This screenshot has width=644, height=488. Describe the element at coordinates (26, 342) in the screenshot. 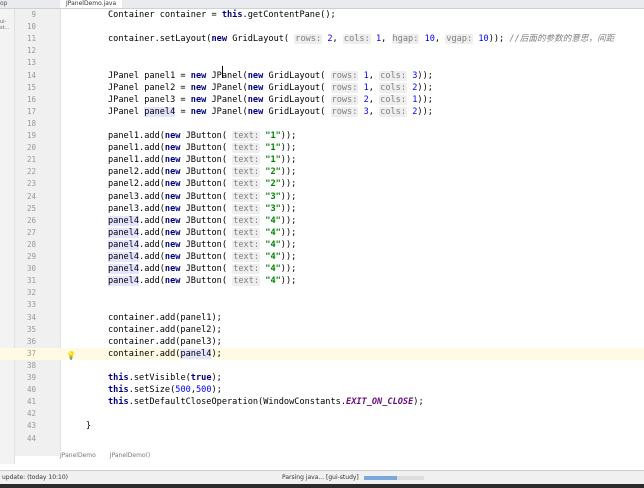

I see `line-number: 36` at that location.